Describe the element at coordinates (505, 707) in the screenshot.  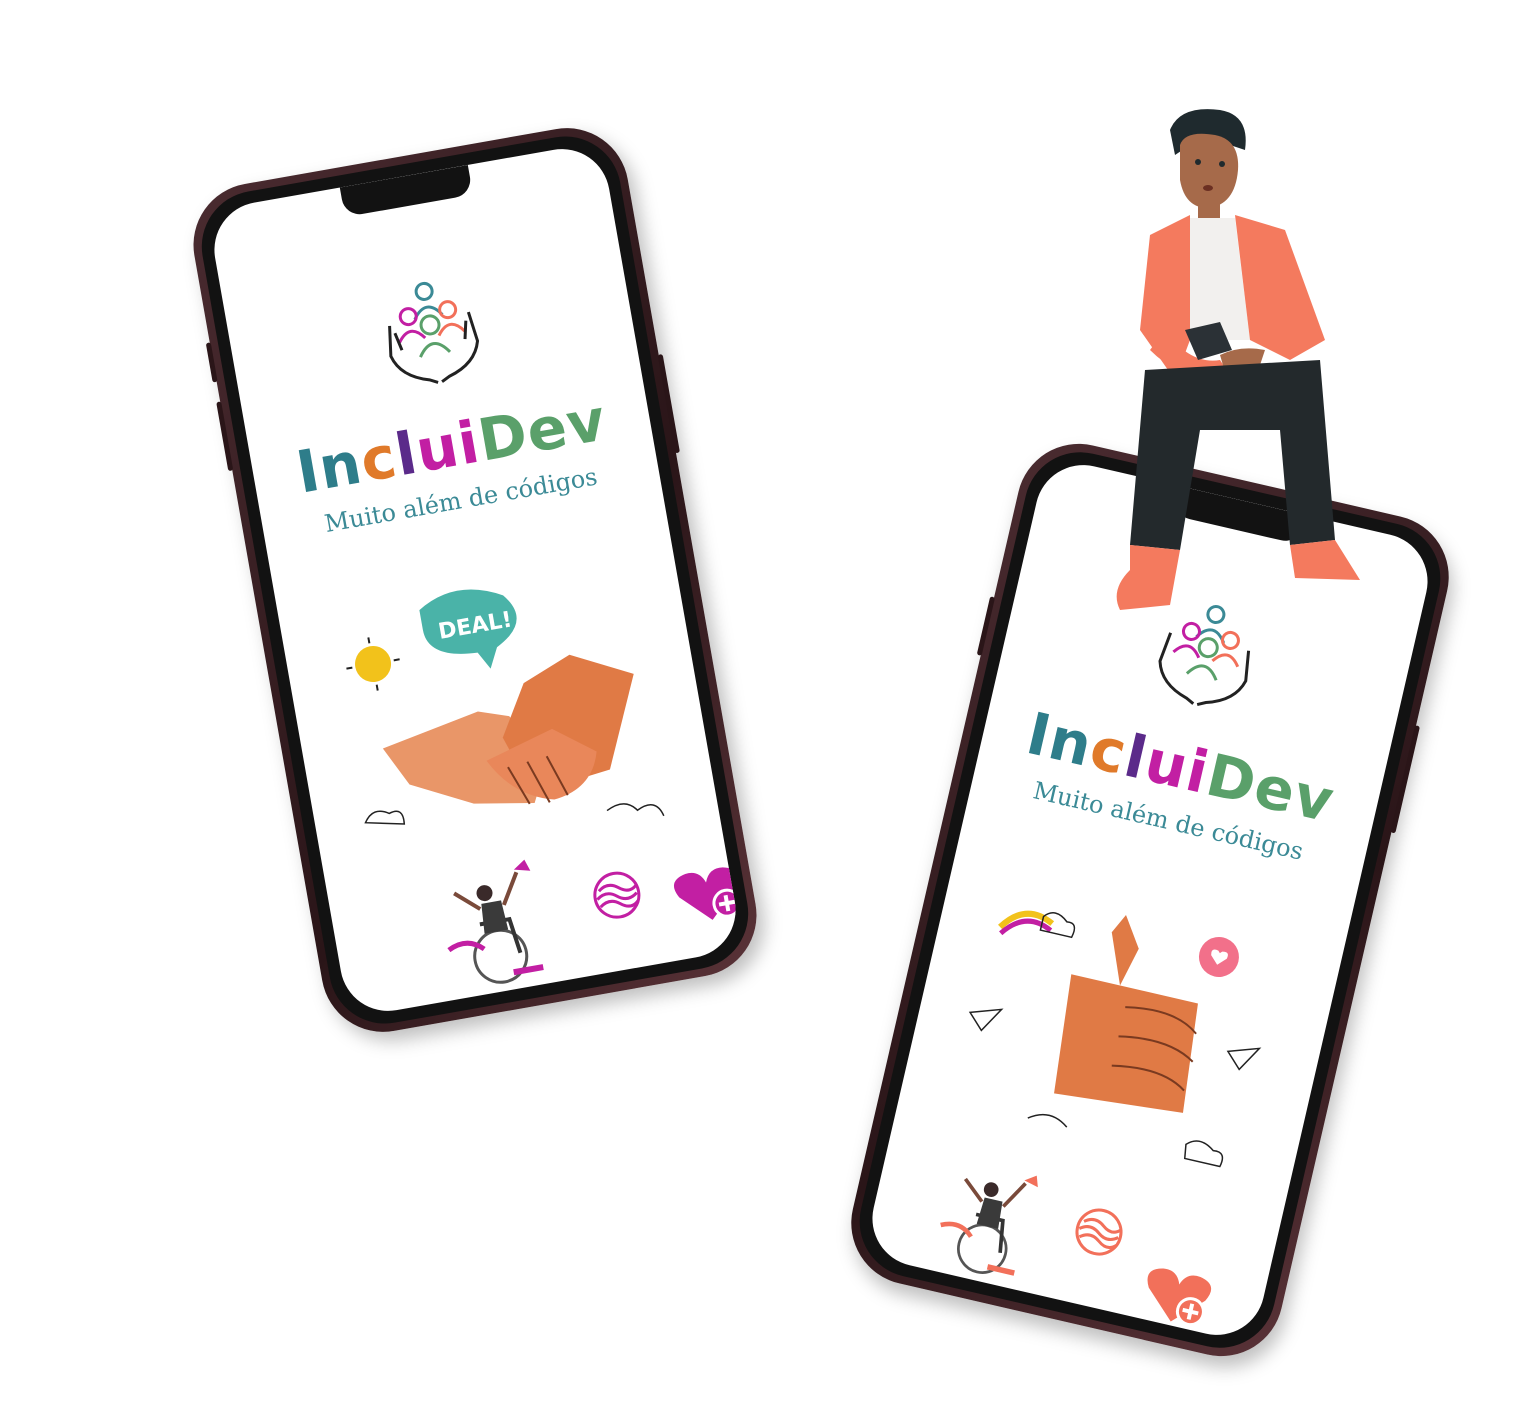
I see `handshake-illustration: DEAL!` at that location.